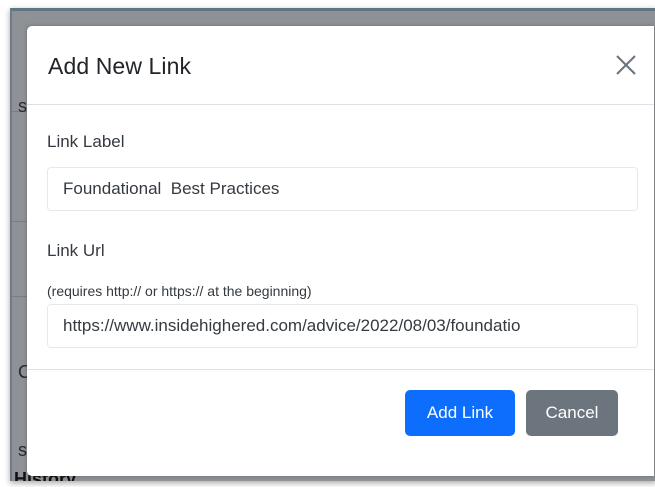 The height and width of the screenshot is (487, 655). Describe the element at coordinates (340, 369) in the screenshot. I see `footer-divider` at that location.